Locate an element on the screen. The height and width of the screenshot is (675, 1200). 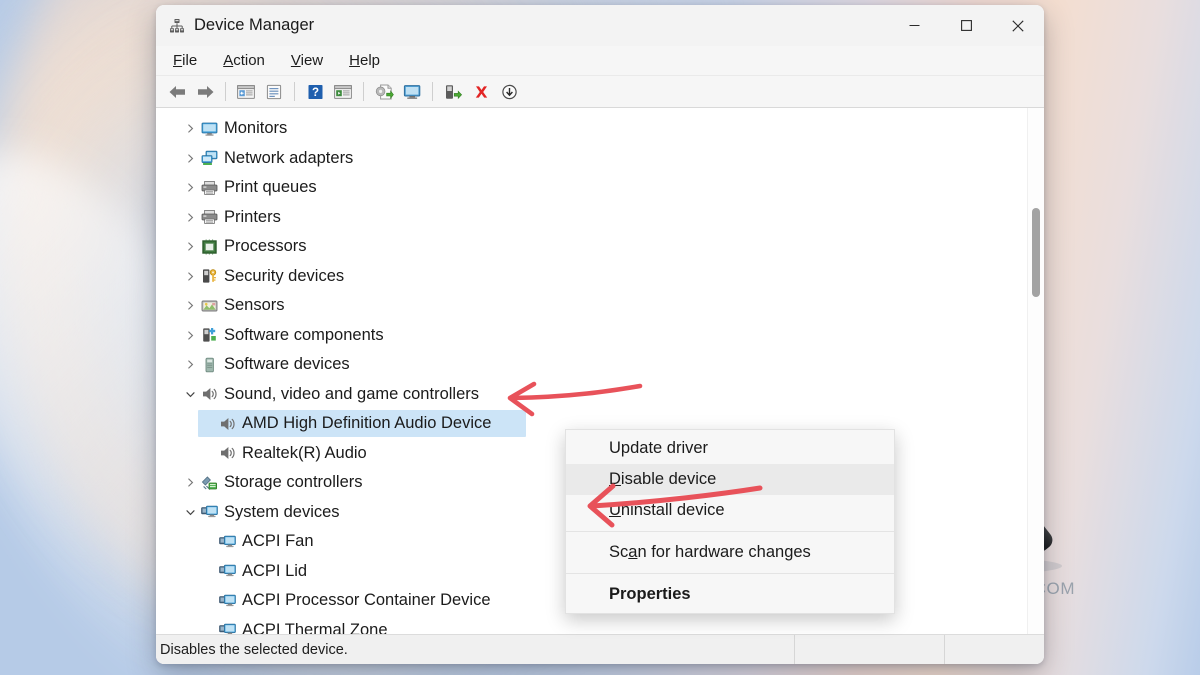
context-menu-item-disable-device: Disable device is located at coordinates (730, 479).